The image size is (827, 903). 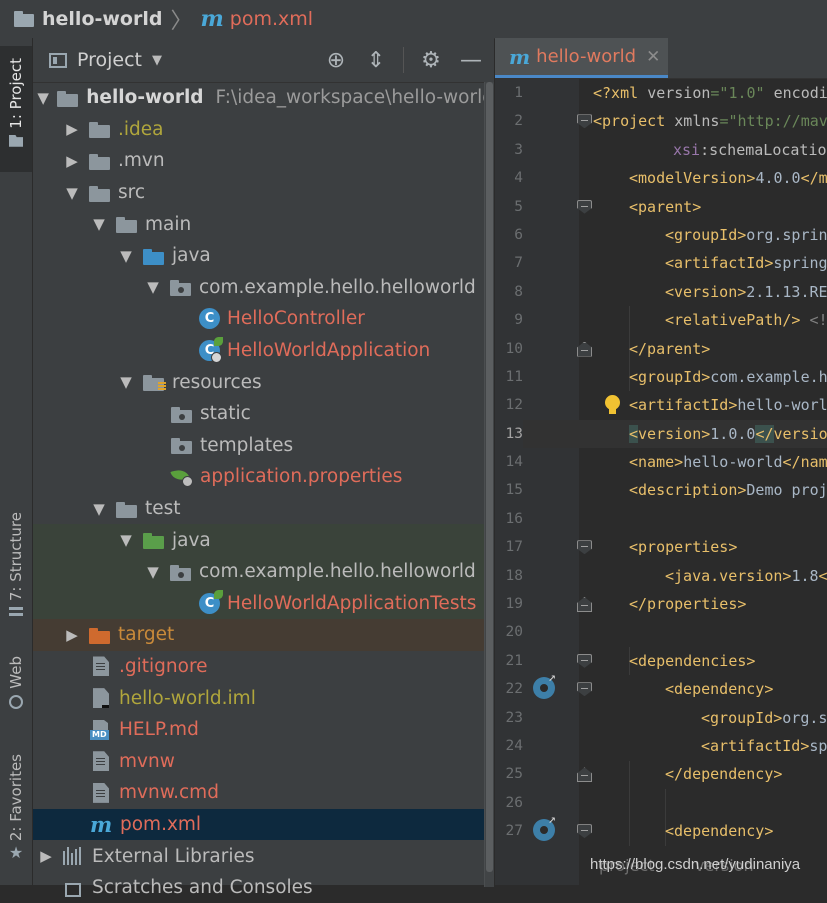 What do you see at coordinates (653, 57) in the screenshot?
I see `close-icon: ✕` at bounding box center [653, 57].